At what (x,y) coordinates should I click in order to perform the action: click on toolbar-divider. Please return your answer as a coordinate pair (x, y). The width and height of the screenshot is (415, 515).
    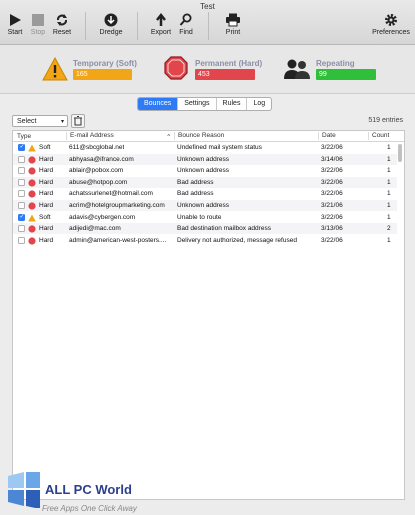
    Looking at the image, I should click on (85, 26).